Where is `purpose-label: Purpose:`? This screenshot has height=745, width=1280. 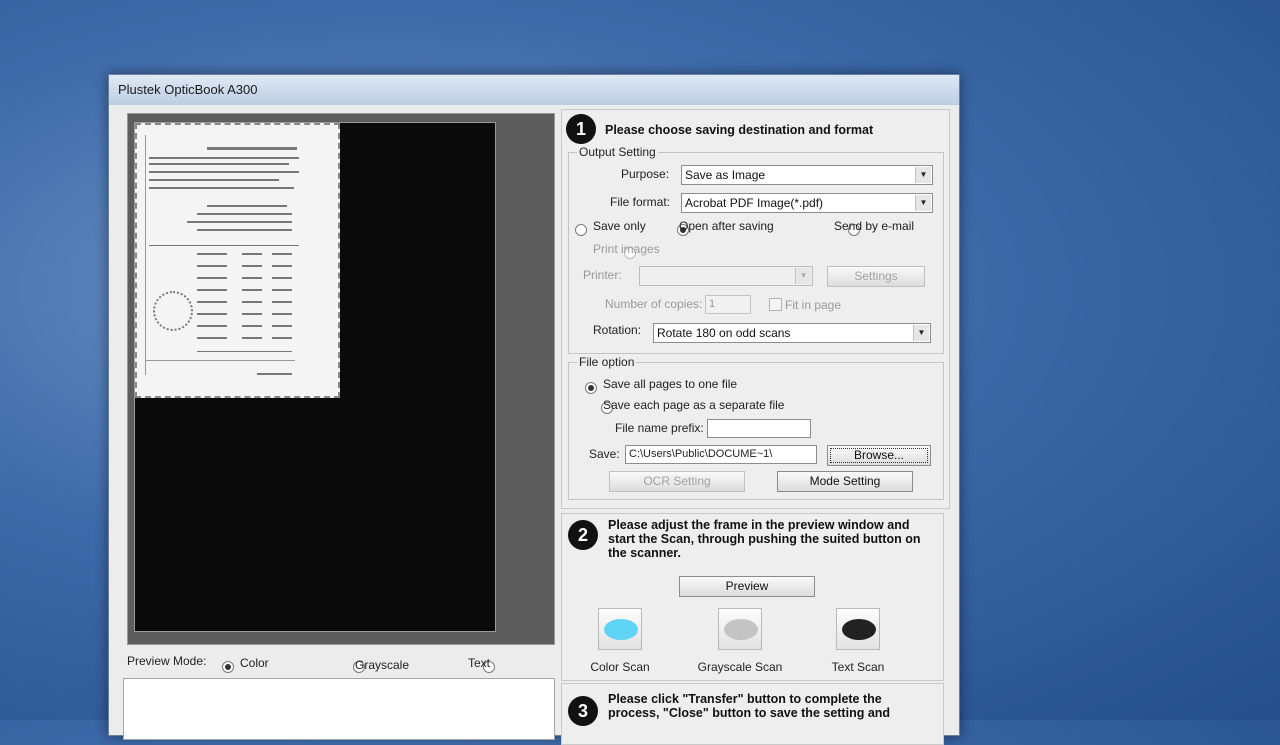 purpose-label: Purpose: is located at coordinates (645, 174).